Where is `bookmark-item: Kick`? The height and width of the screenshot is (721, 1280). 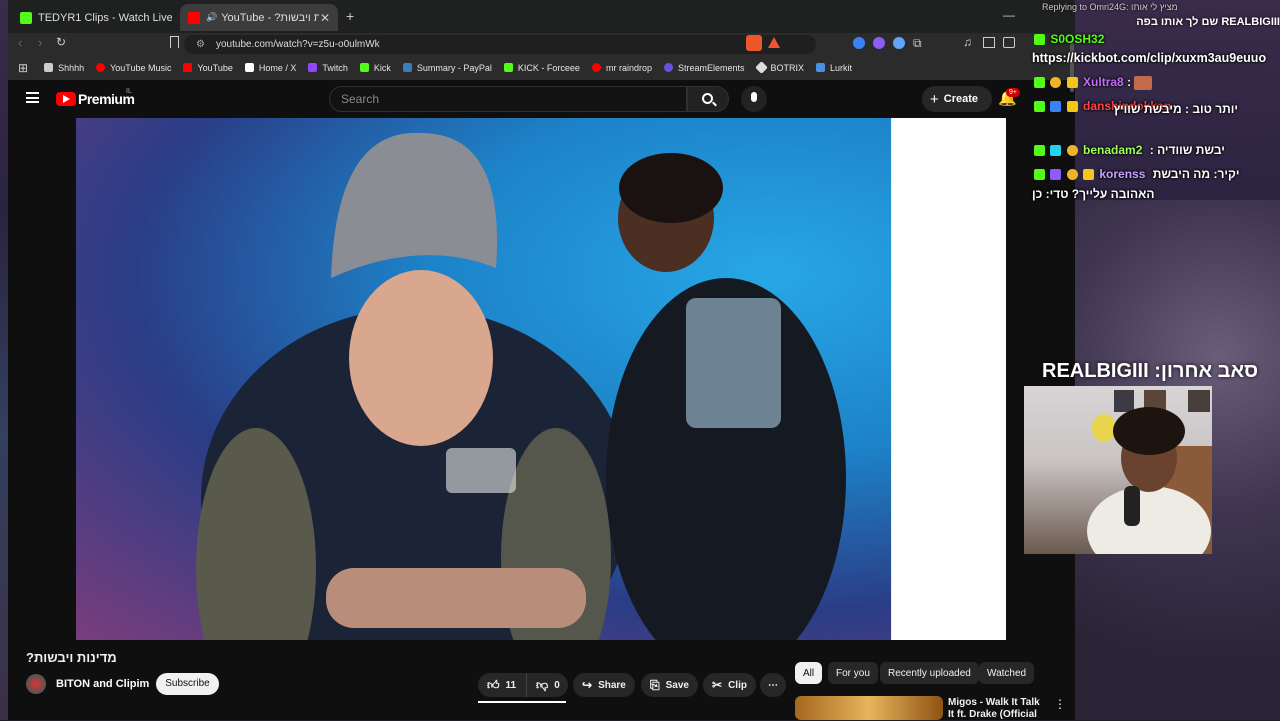 bookmark-item: Kick is located at coordinates (375, 68).